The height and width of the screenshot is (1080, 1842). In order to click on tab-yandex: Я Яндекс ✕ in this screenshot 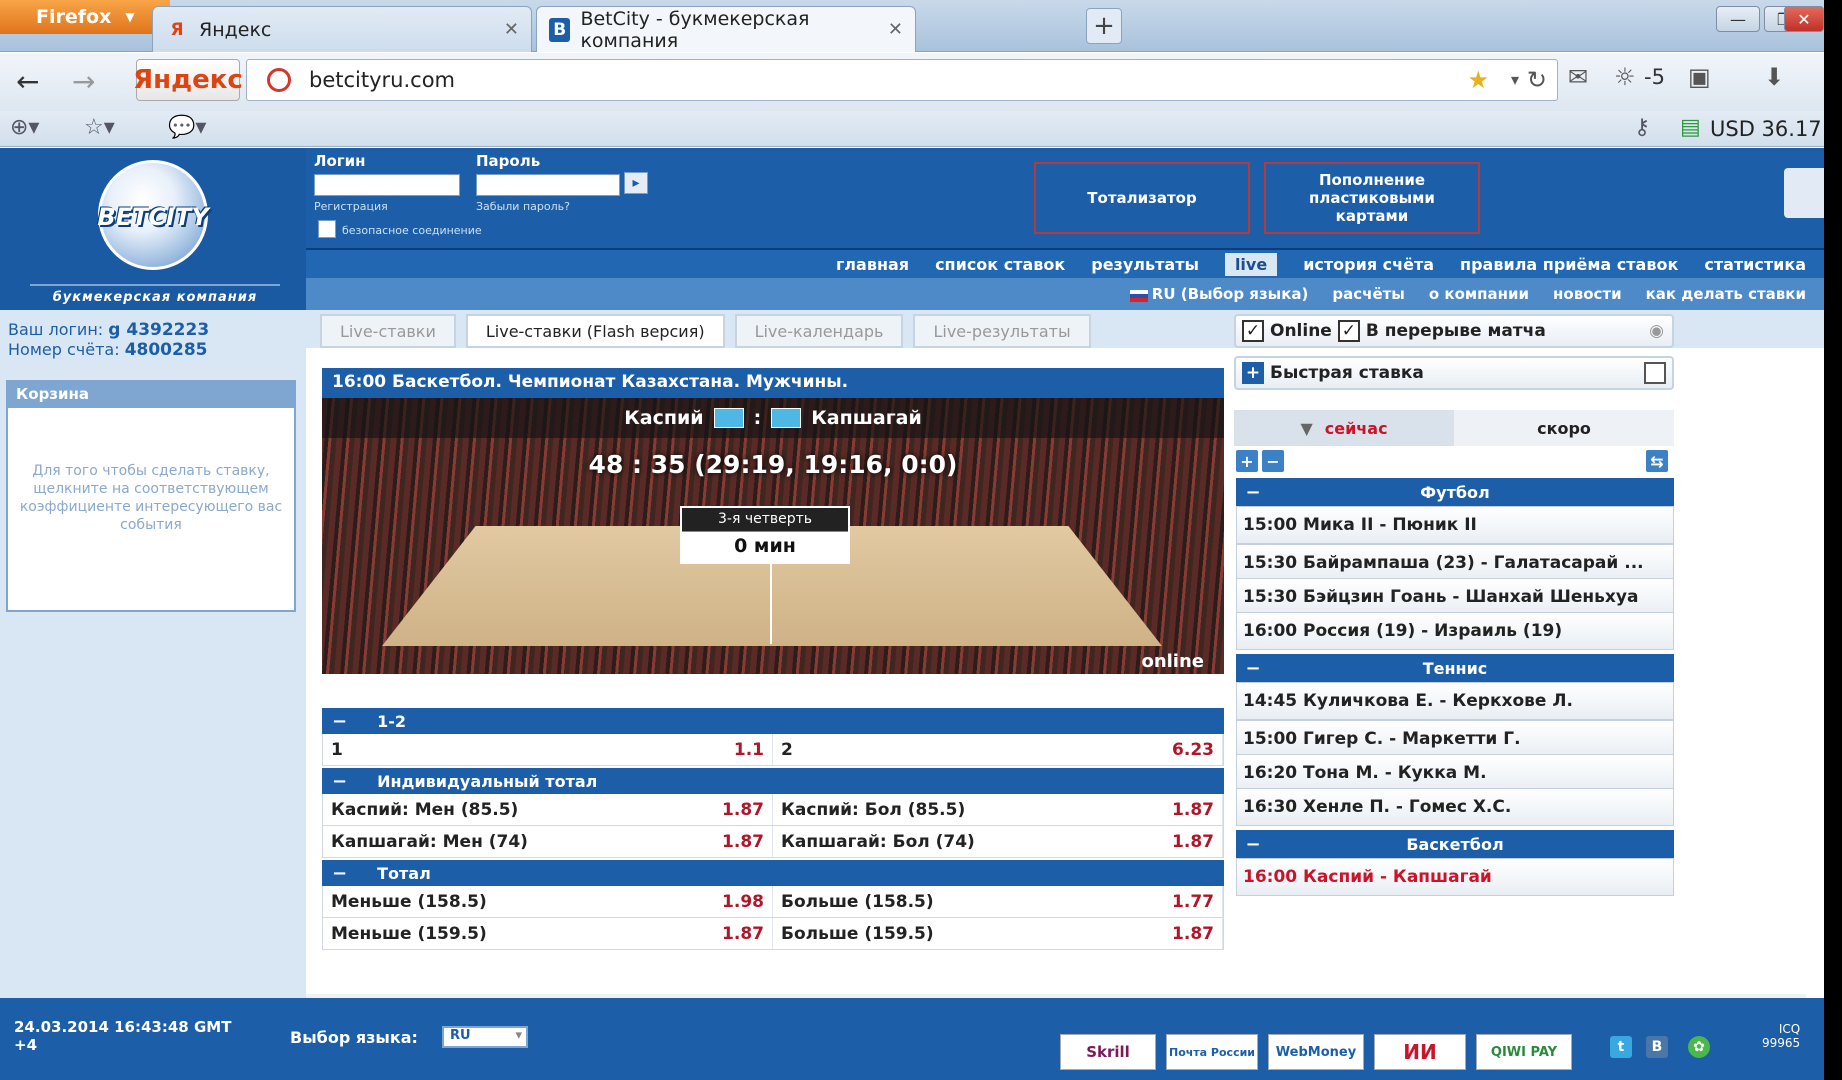, I will do `click(342, 29)`.